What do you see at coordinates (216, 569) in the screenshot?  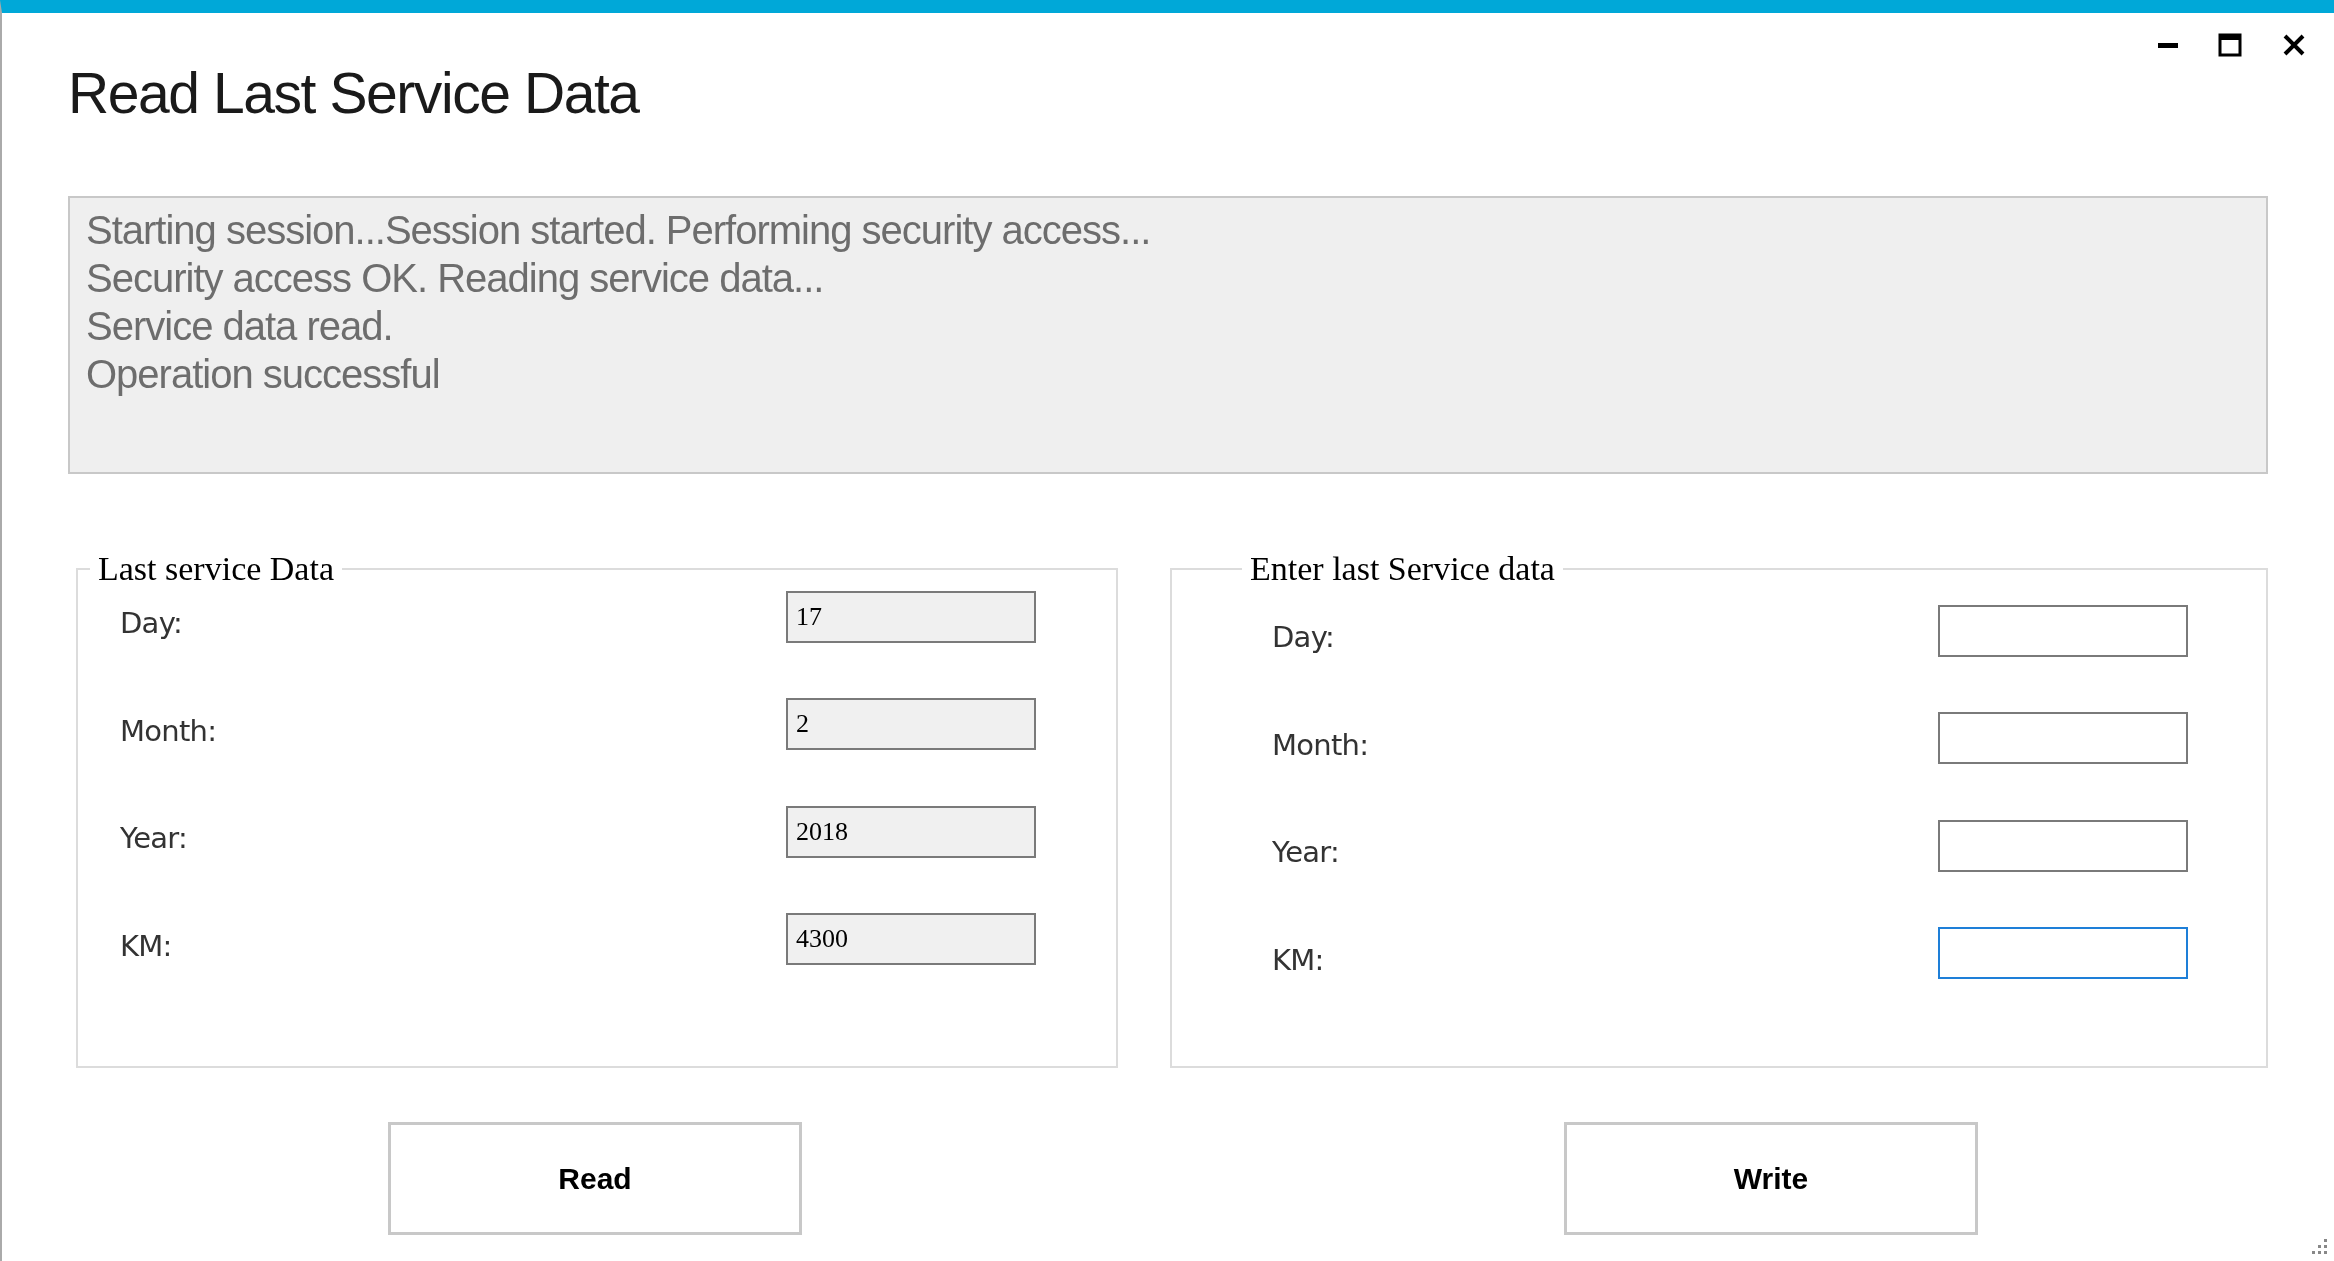 I see `group-title: Last service Data` at bounding box center [216, 569].